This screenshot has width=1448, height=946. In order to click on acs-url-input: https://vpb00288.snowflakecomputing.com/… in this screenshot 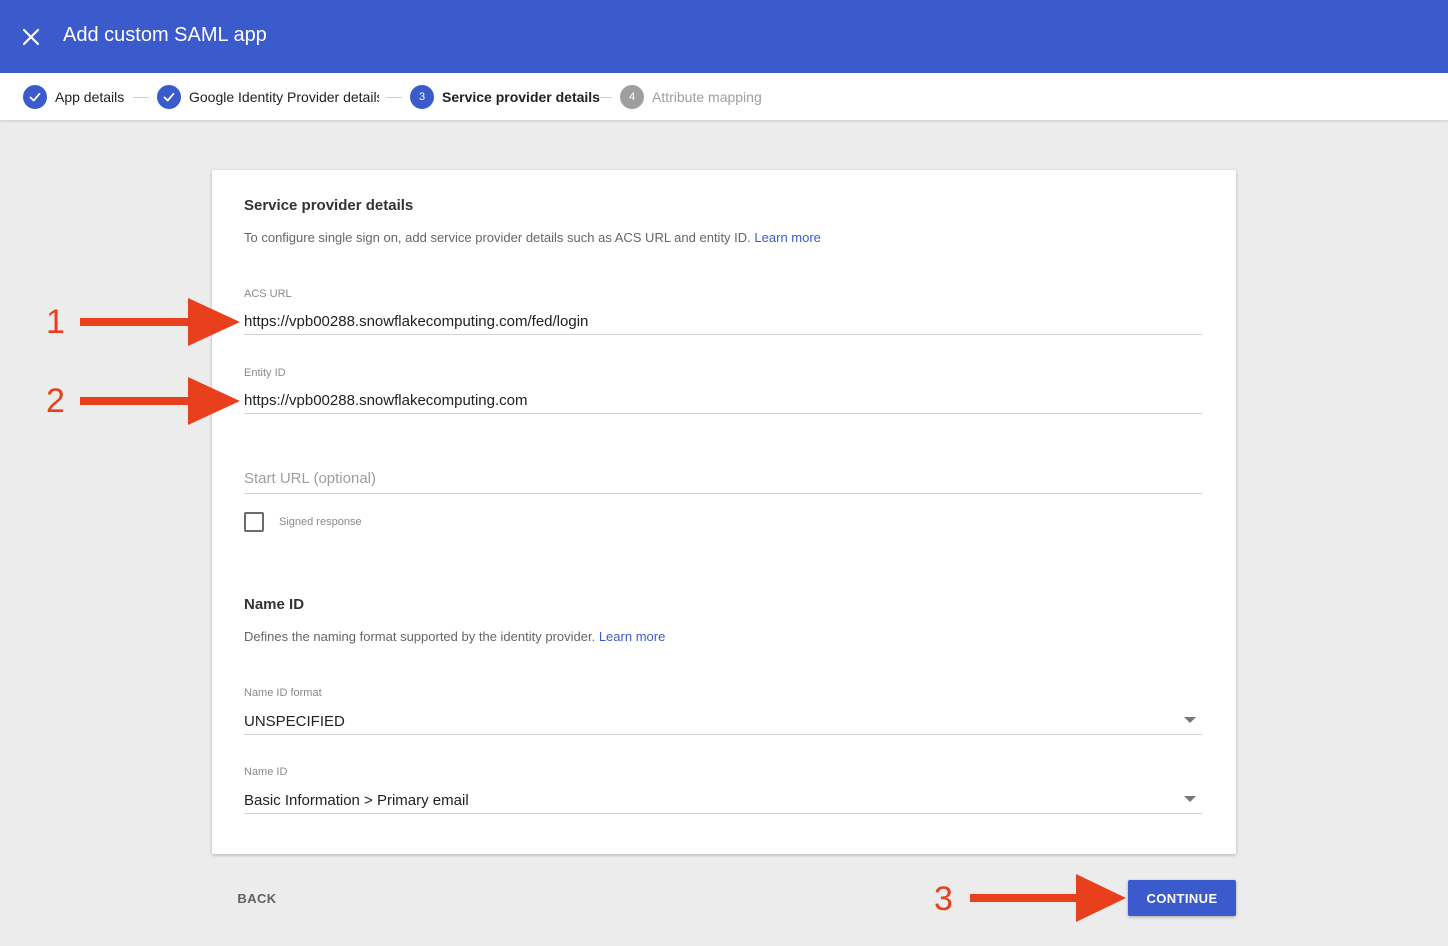, I will do `click(416, 321)`.